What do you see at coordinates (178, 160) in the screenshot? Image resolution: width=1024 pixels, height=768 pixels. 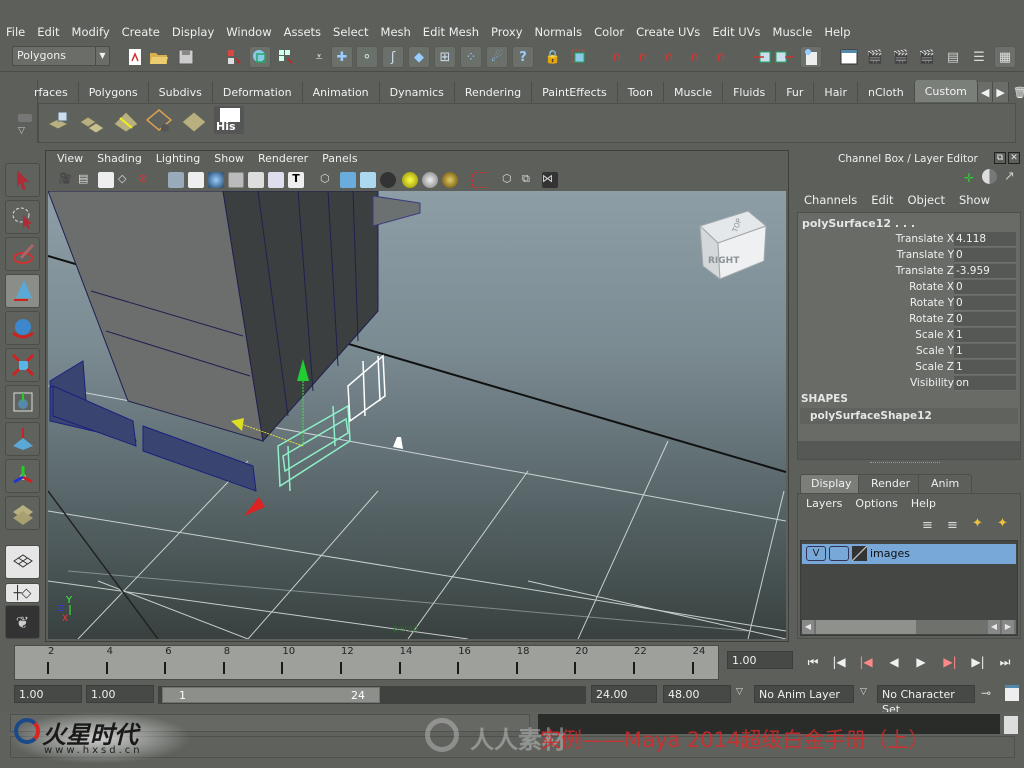 I see `viewport-menu-lighting: Lighting` at bounding box center [178, 160].